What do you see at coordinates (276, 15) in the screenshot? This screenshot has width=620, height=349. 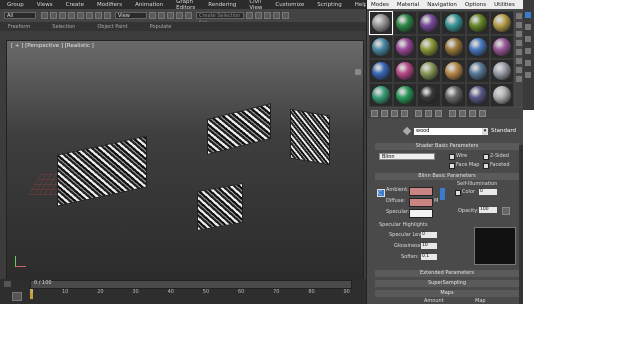 I see `curve-editor-icon` at bounding box center [276, 15].